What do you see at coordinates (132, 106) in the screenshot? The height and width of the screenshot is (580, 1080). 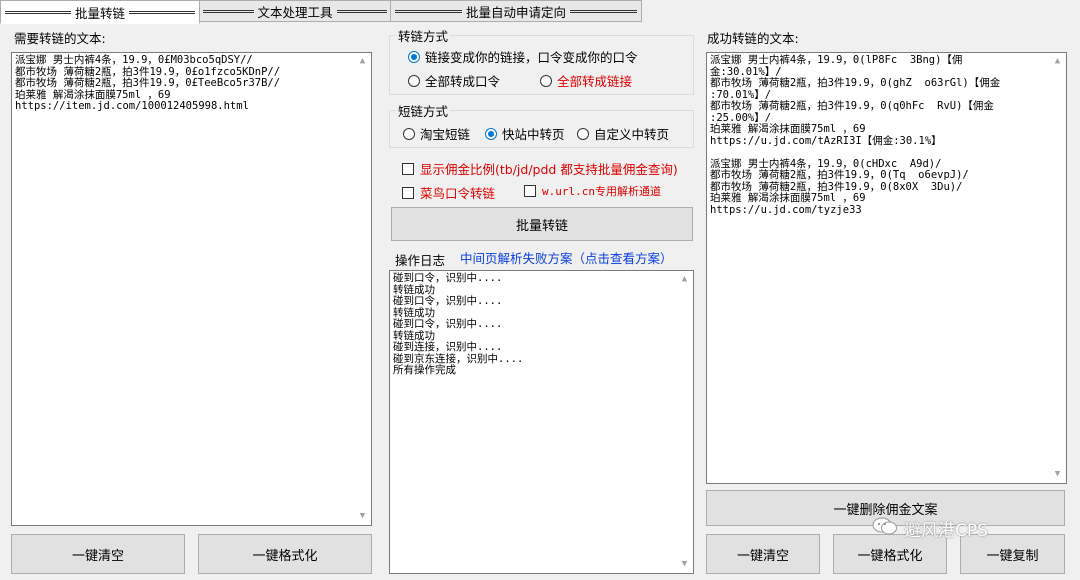 I see `input-line: https://item.jd.com/100012405998.html` at bounding box center [132, 106].